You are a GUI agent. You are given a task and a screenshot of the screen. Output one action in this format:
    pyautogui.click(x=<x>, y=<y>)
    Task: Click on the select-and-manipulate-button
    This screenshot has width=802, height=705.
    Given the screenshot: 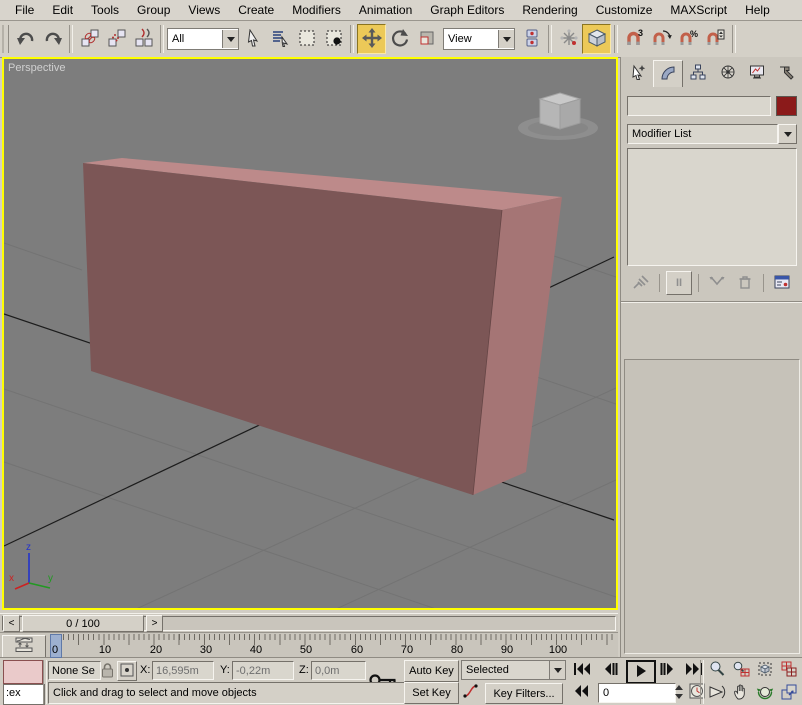 What is the action you would take?
    pyautogui.click(x=568, y=39)
    